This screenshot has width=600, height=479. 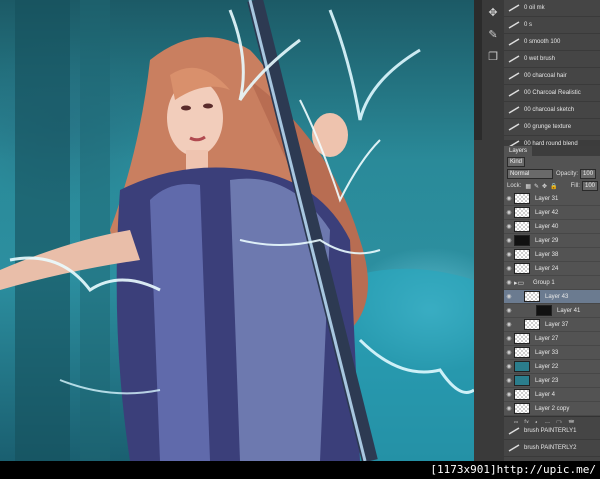 I want to click on lock-row: Lock: ▦✎✥🔒 Fill: 100, so click(x=552, y=186).